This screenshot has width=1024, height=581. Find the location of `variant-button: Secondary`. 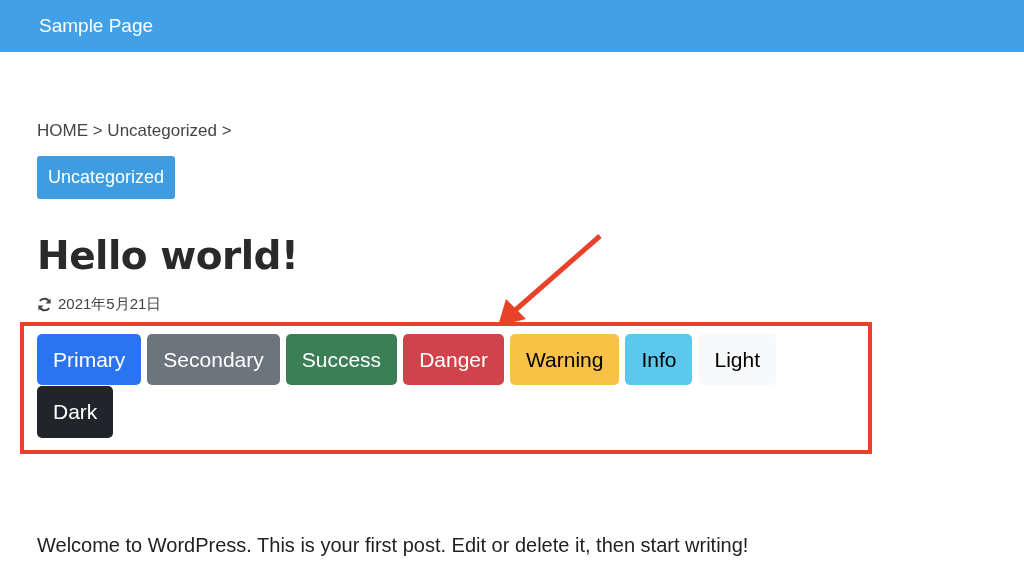

variant-button: Secondary is located at coordinates (213, 359).